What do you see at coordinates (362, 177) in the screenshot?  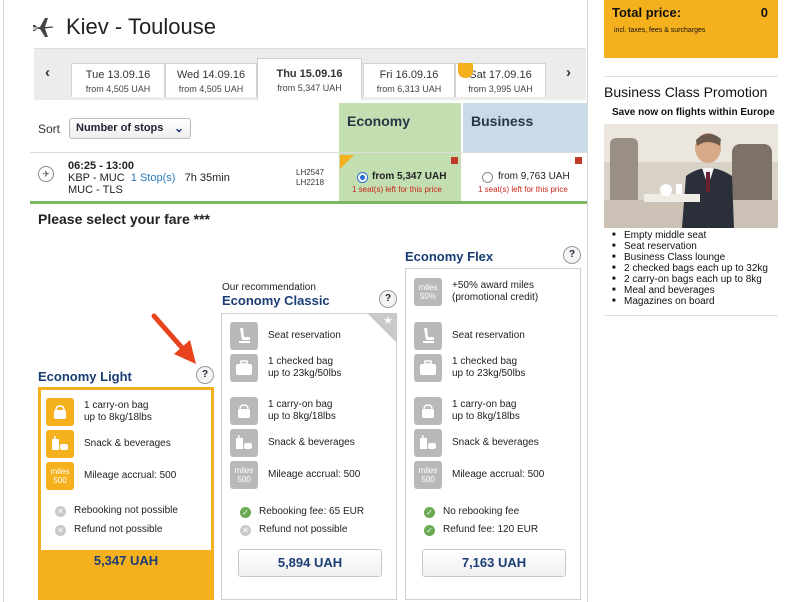 I see `economy-radio` at bounding box center [362, 177].